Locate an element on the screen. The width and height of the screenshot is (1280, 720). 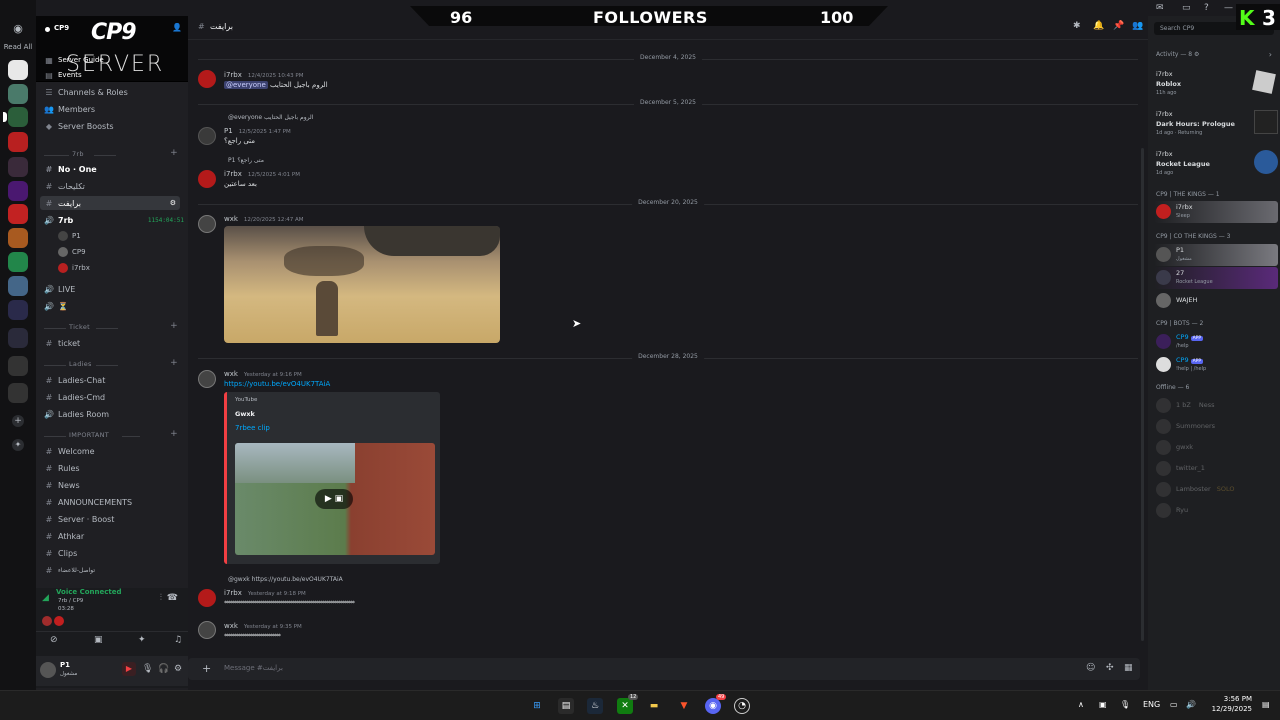
channel-clips: # Clips is located at coordinates (61, 553).